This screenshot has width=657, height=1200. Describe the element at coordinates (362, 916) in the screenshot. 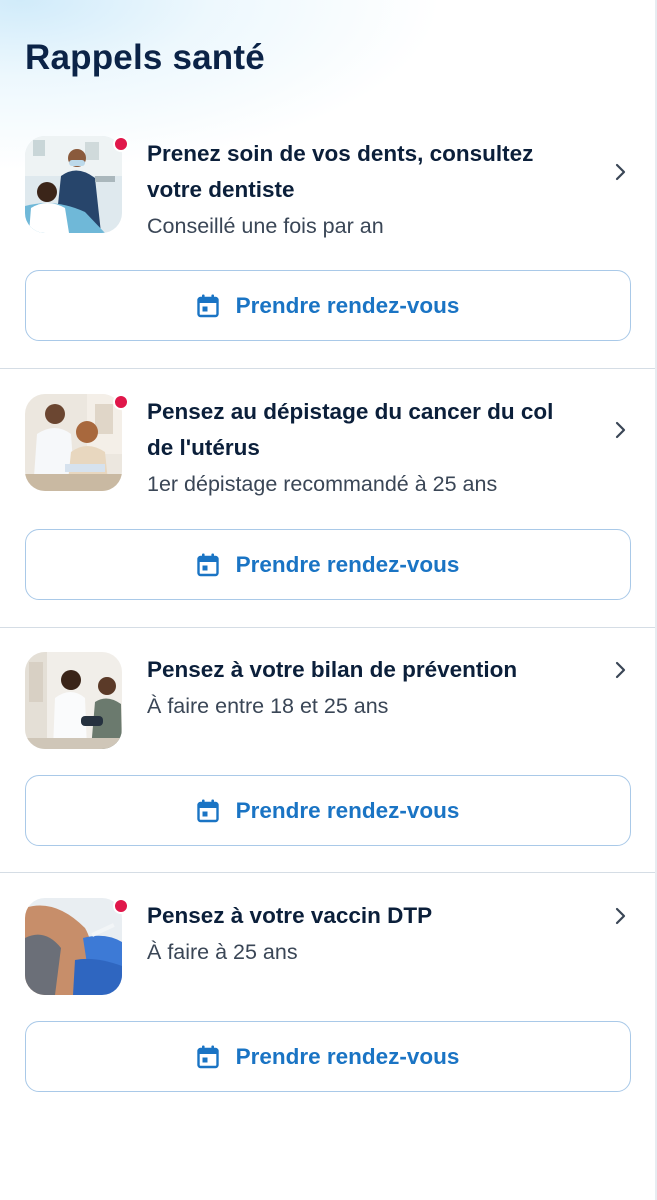

I see `reminder-title: Pensez à votre vaccin DTP` at that location.